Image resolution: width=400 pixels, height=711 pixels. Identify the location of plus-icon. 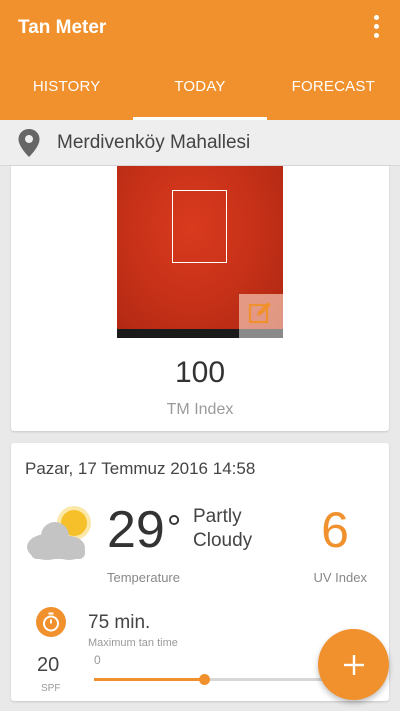
(353, 664).